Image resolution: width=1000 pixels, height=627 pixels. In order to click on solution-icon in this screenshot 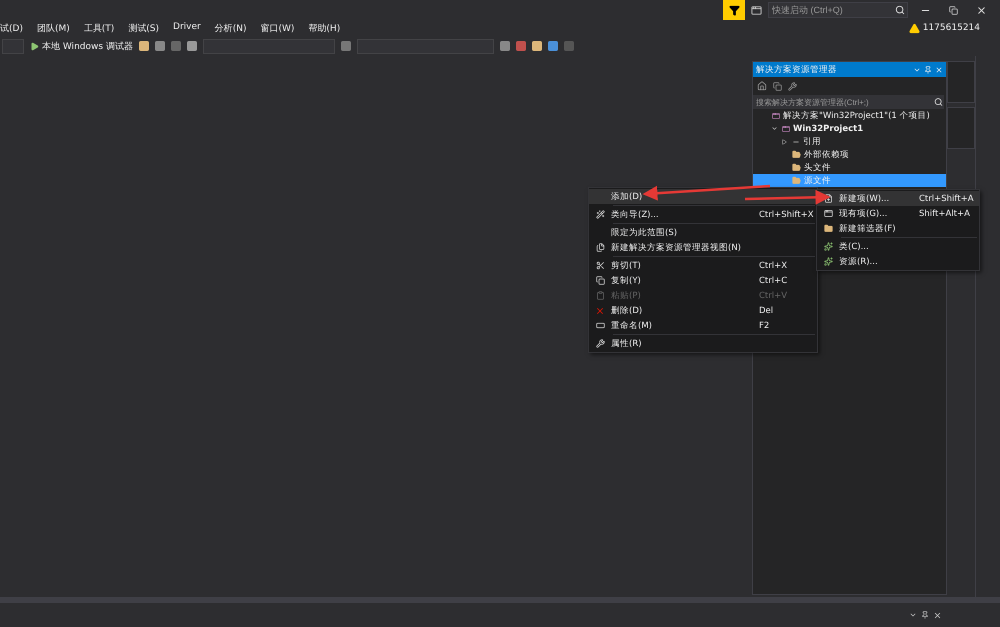, I will do `click(776, 116)`.